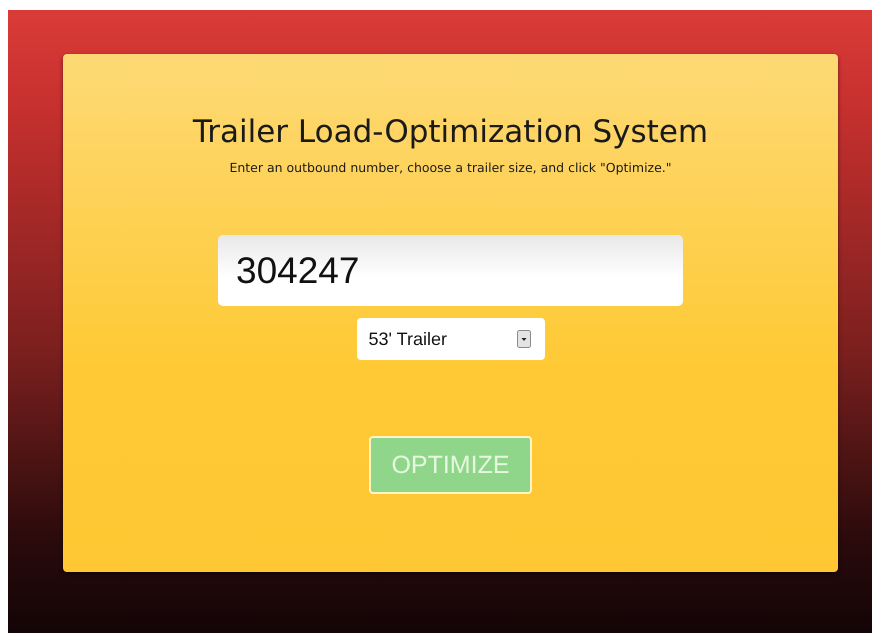  What do you see at coordinates (450, 167) in the screenshot?
I see `instructions-text: Enter an outbound number, choose a trailer size, and click "Optimize."` at bounding box center [450, 167].